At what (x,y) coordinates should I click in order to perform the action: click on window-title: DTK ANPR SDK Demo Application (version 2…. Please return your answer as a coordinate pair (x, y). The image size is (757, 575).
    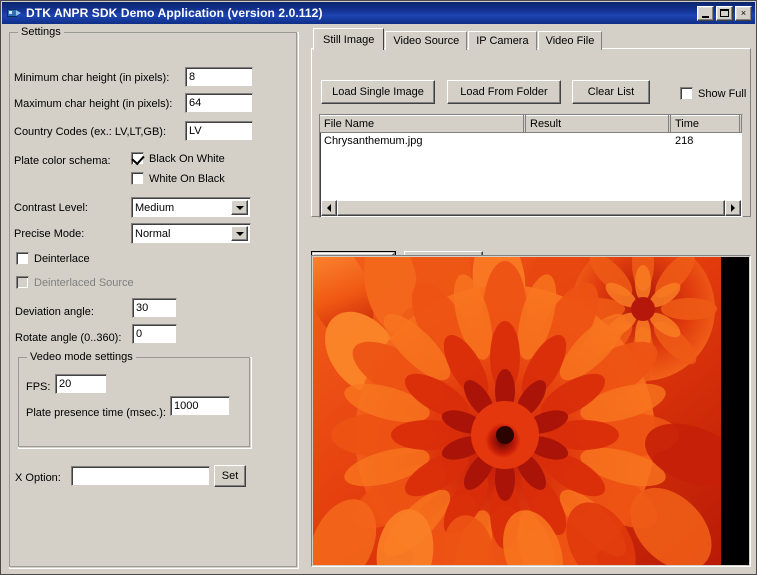
    Looking at the image, I should click on (174, 13).